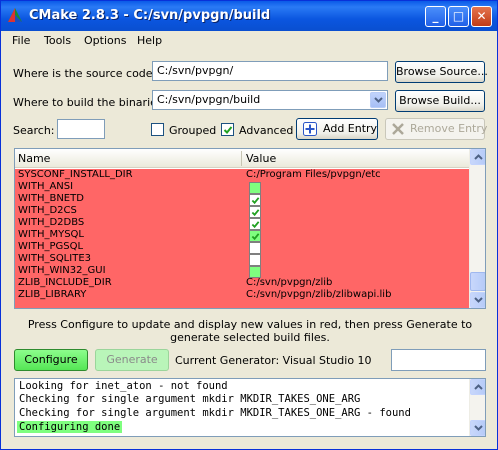  I want to click on cell-name: WITH_BNETD, so click(51, 198).